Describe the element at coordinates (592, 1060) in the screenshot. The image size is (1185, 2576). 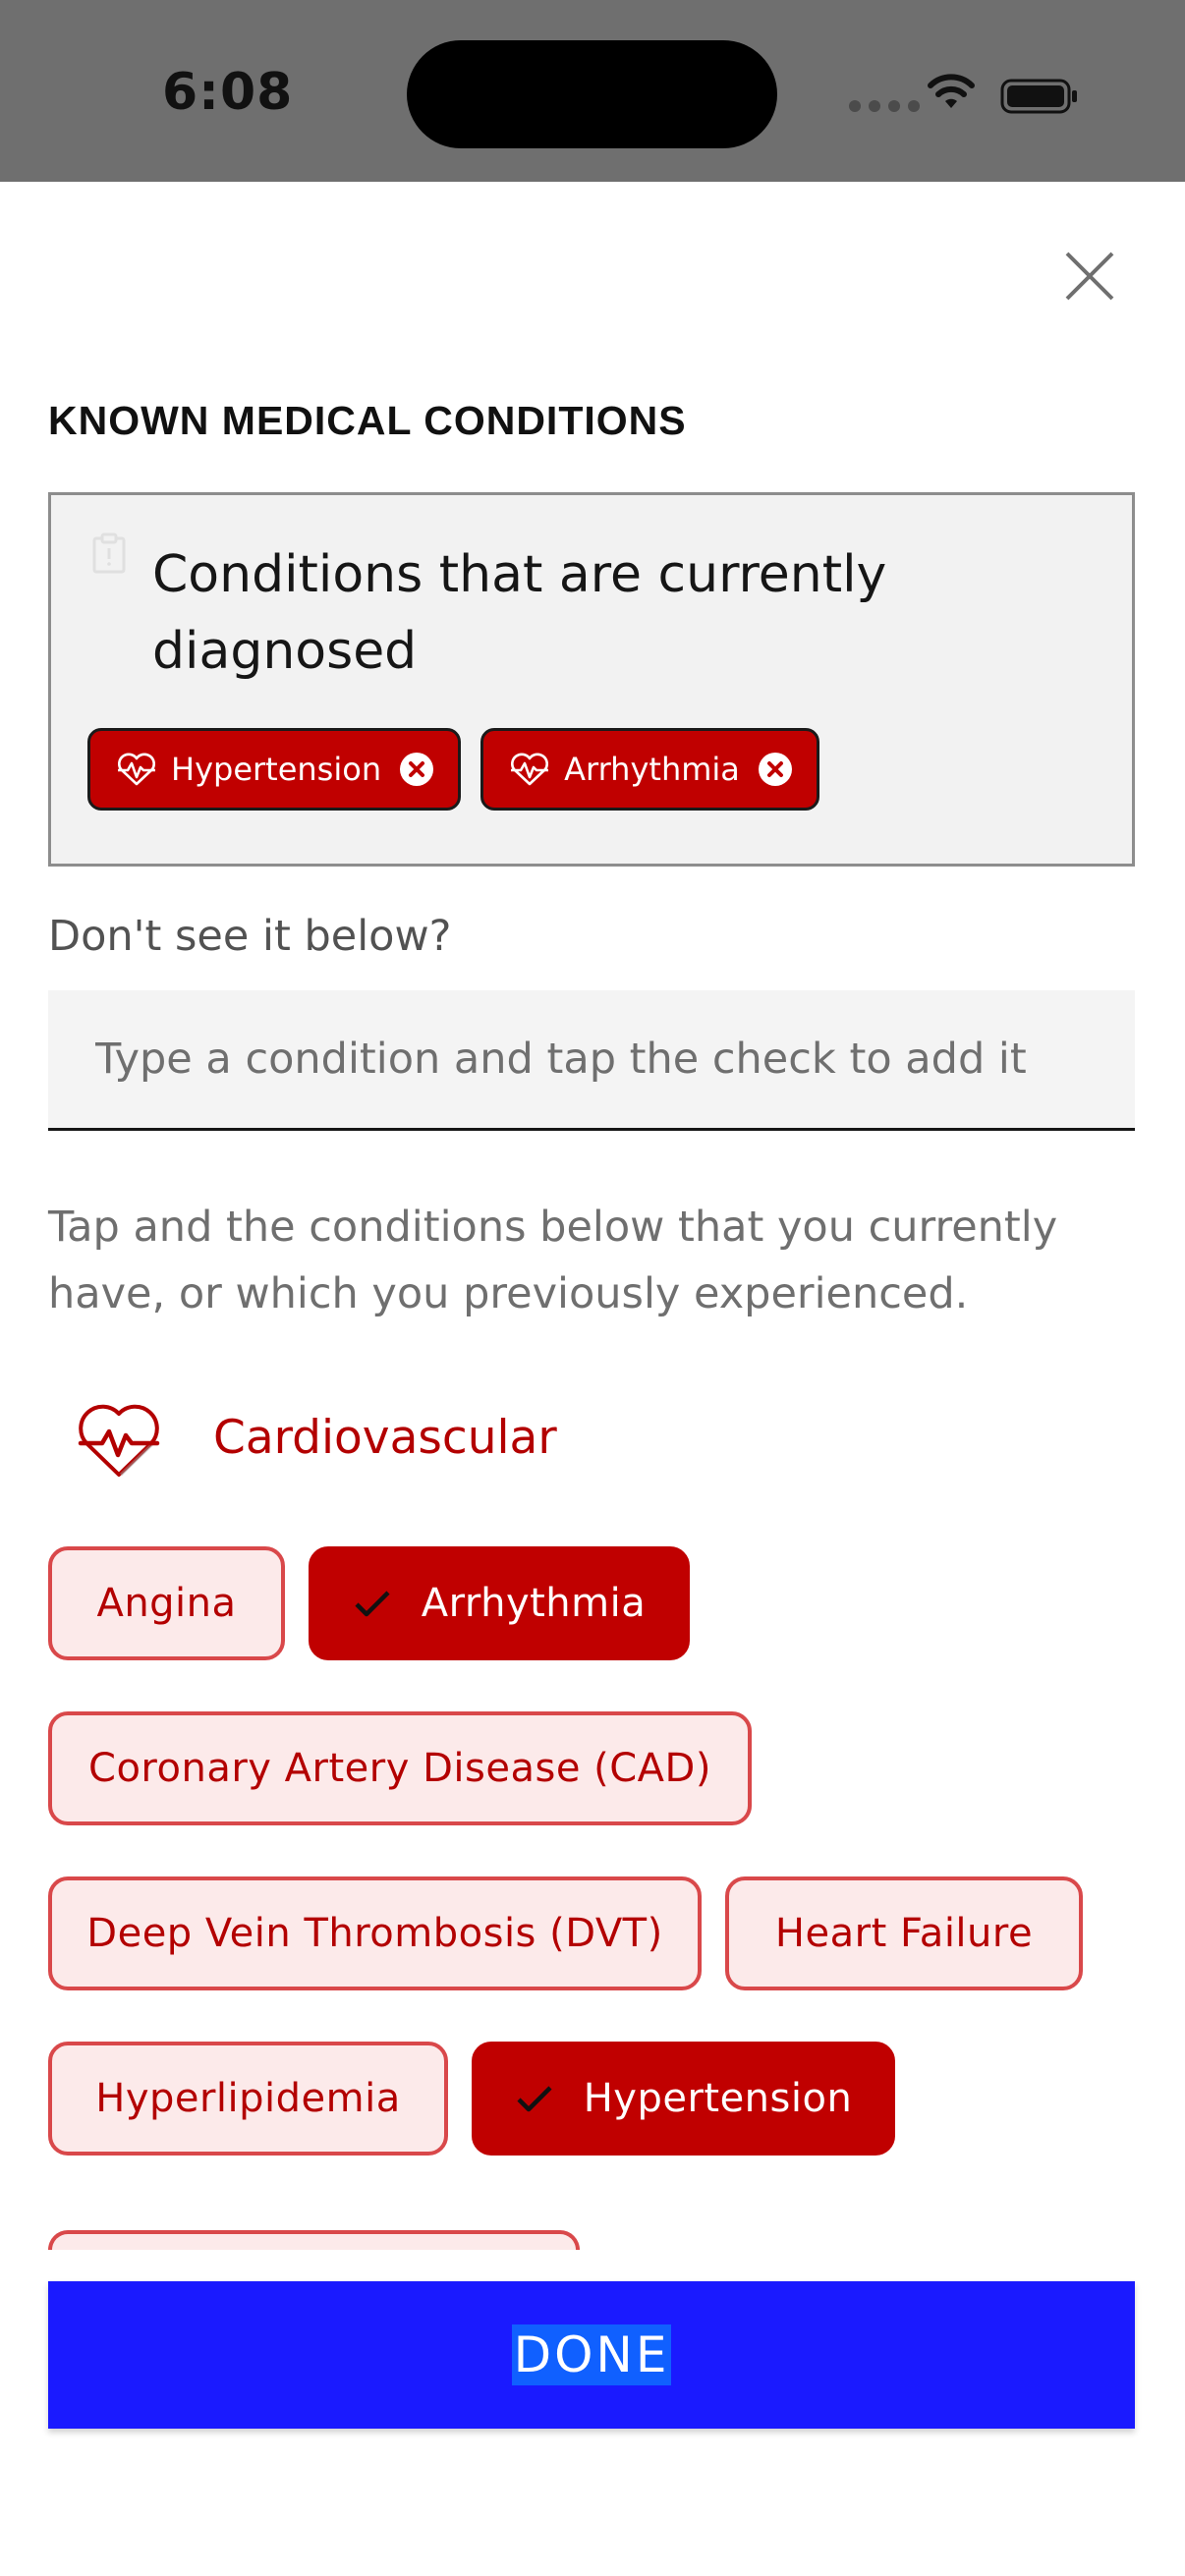
I see `custom-condition-input` at that location.